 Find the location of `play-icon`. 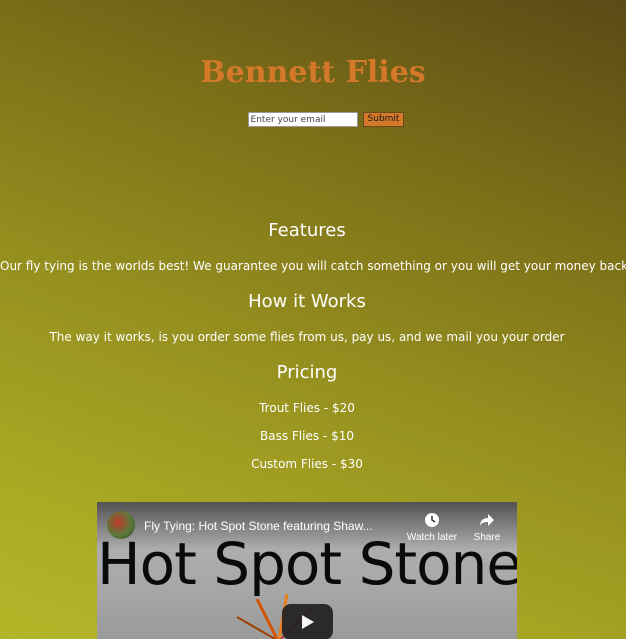

play-icon is located at coordinates (308, 622).